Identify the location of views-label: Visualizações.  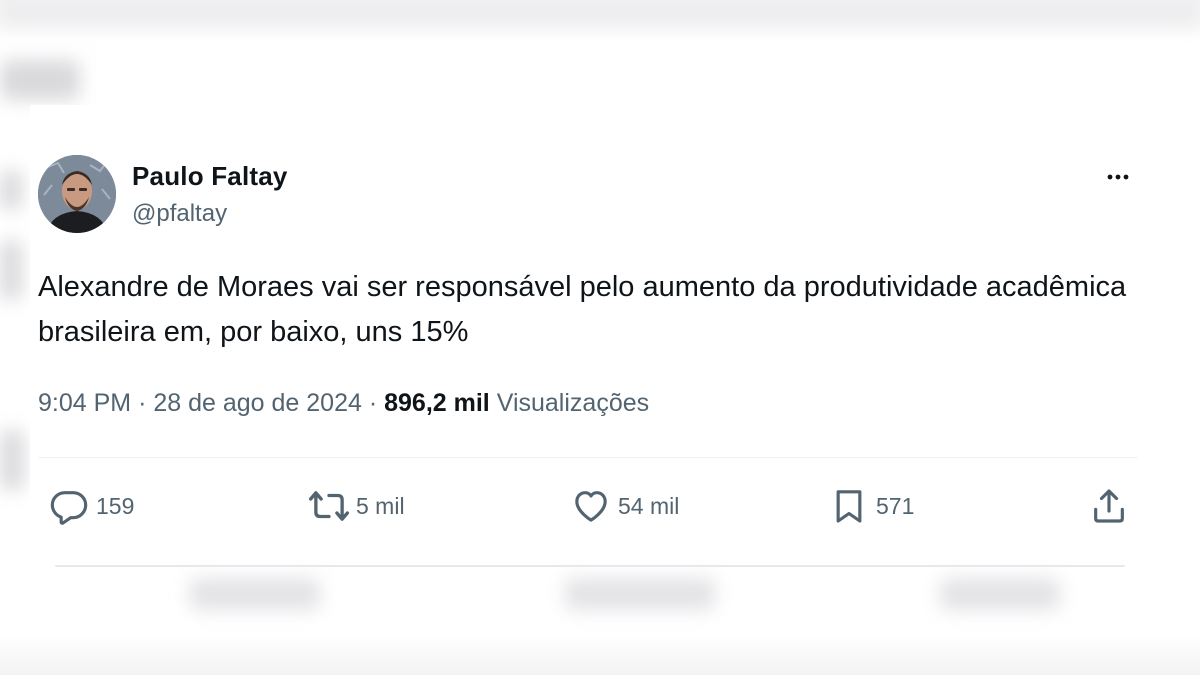
(573, 403).